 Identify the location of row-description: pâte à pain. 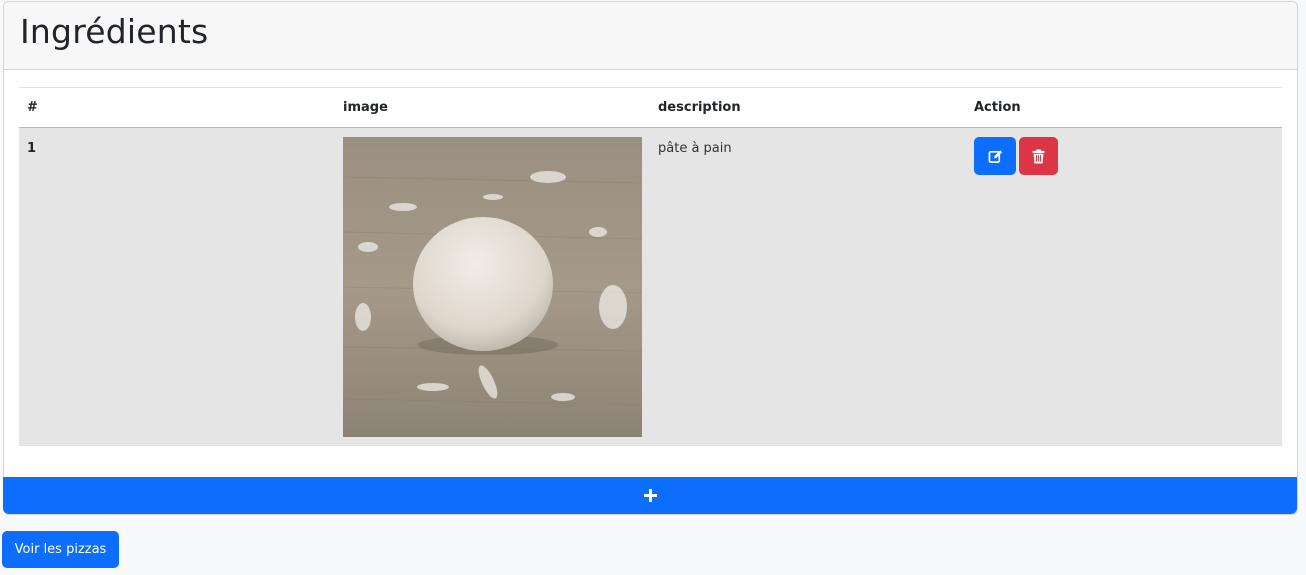
(808, 286).